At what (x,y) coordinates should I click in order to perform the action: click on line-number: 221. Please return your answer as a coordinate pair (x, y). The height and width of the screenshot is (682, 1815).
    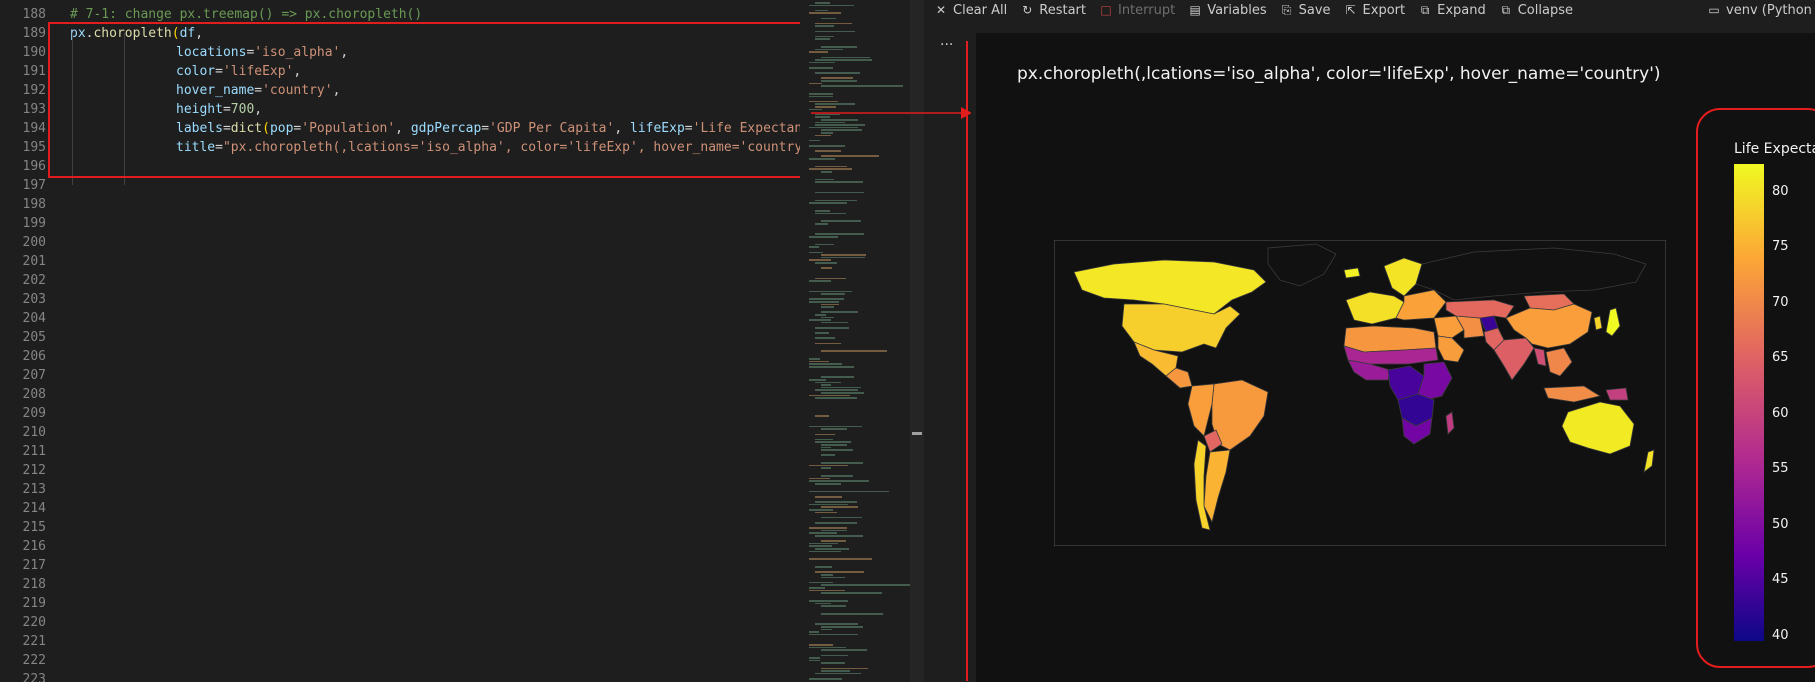
    Looking at the image, I should click on (34, 641).